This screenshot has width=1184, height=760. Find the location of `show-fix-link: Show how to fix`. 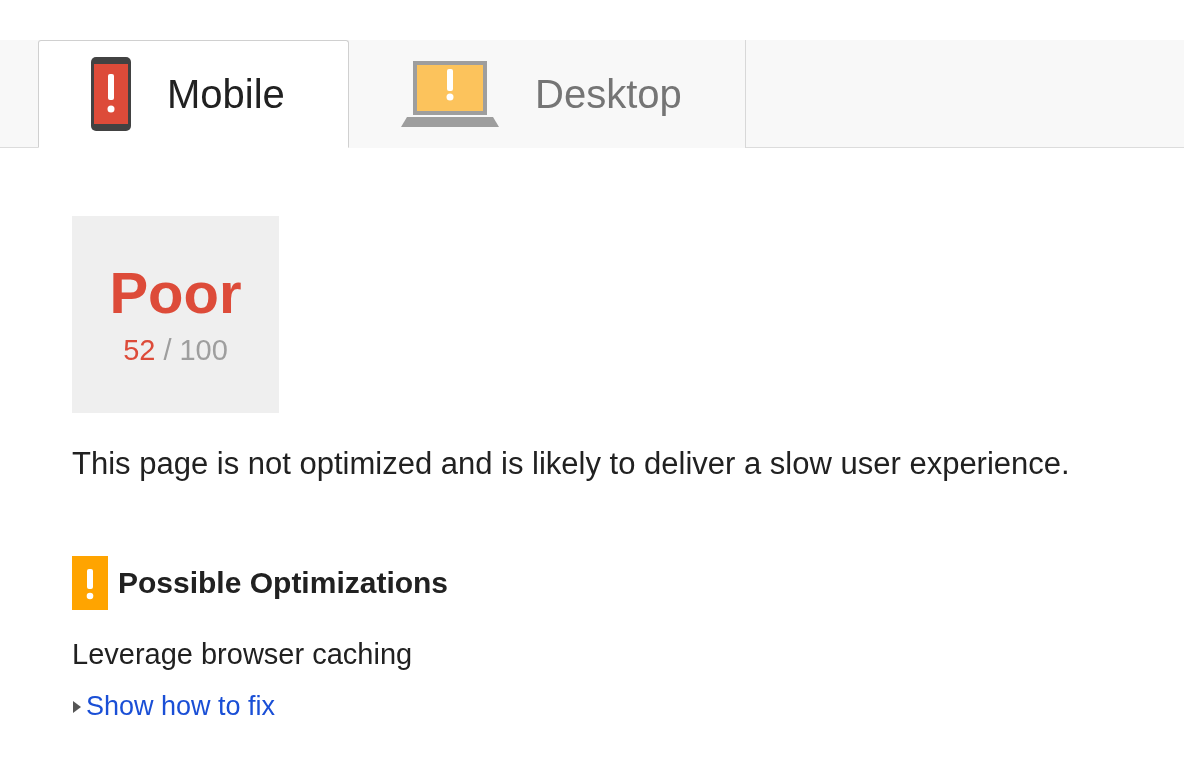

show-fix-link: Show how to fix is located at coordinates (174, 707).